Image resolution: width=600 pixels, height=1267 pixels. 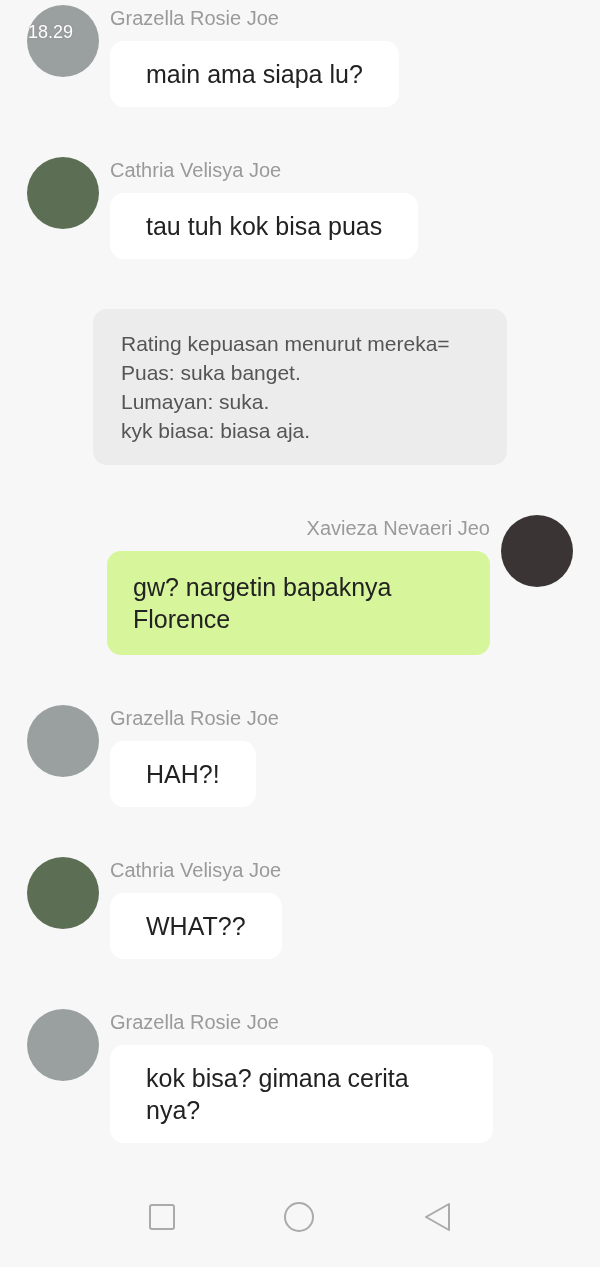 I want to click on sender-name: Xavieza Nevaeri Jeo, so click(x=398, y=528).